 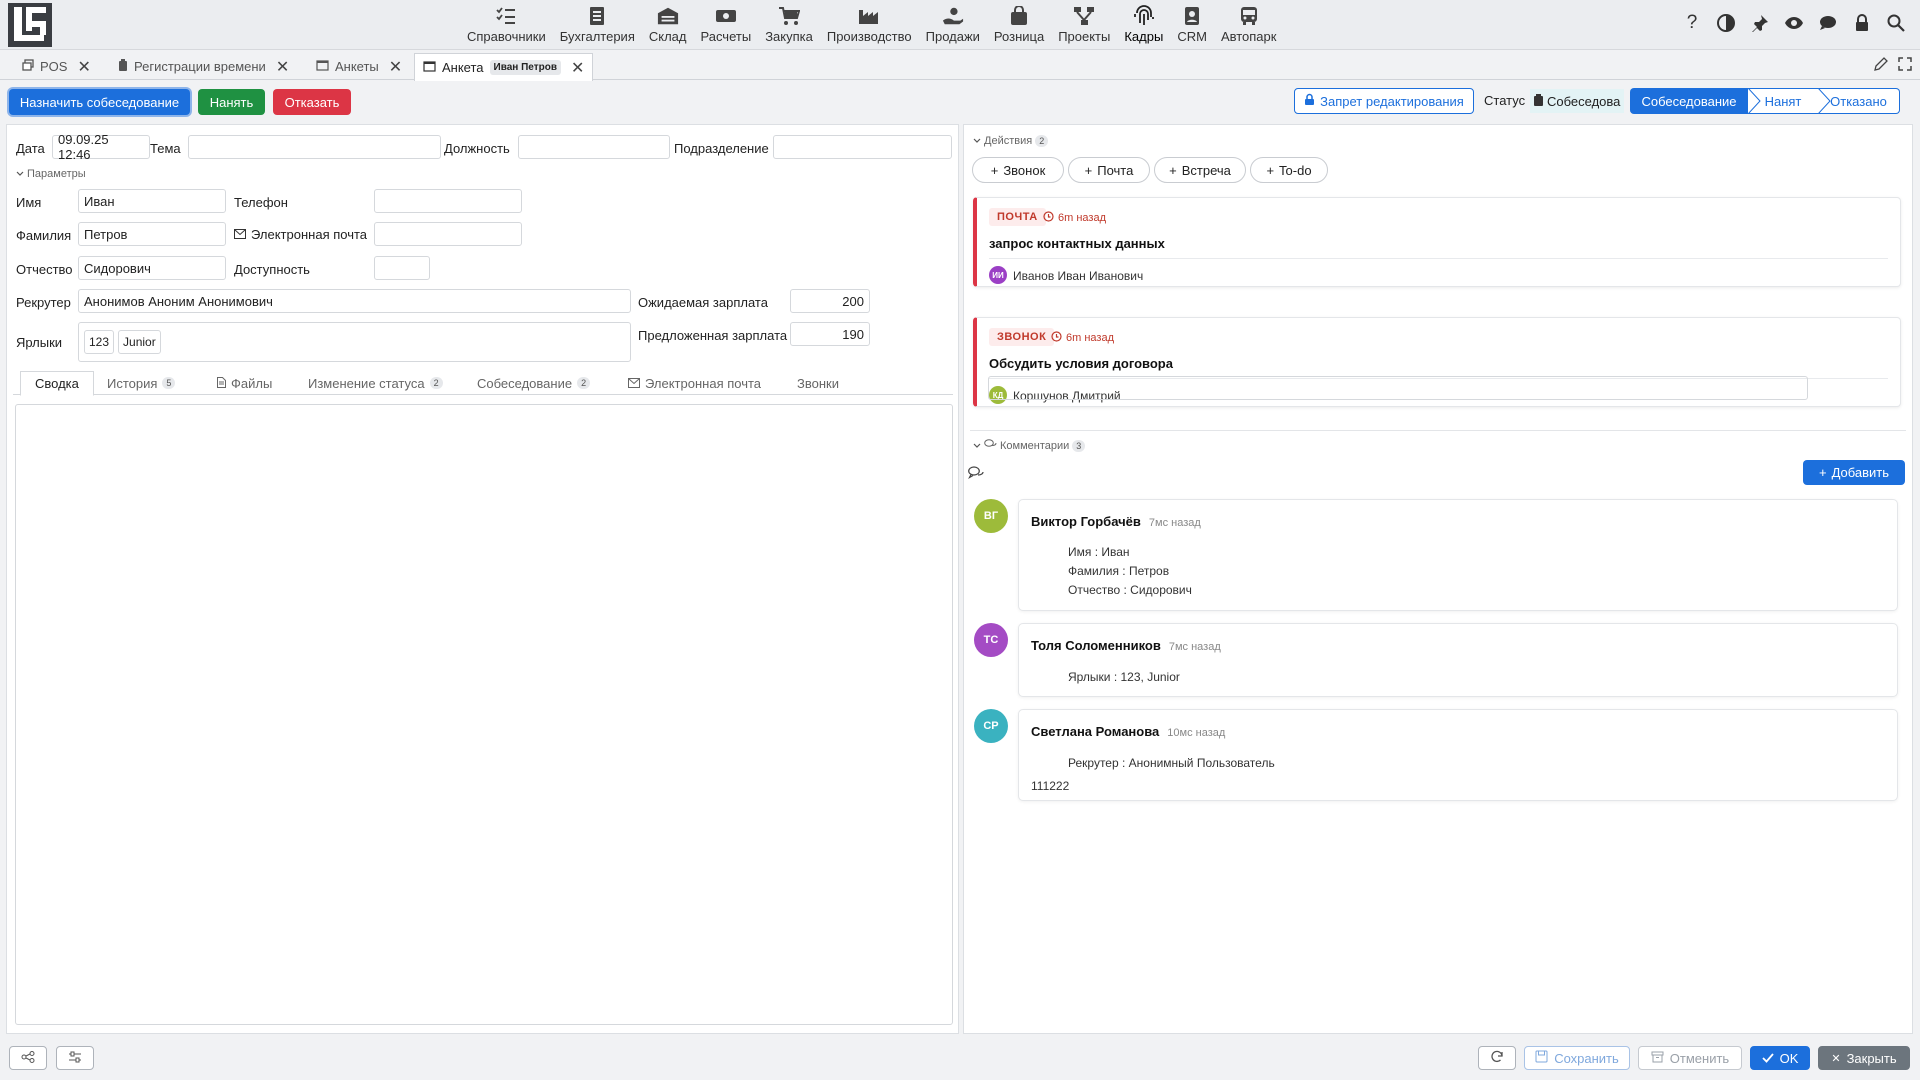 What do you see at coordinates (1864, 1058) in the screenshot?
I see `close-button: ✕ Закрыть` at bounding box center [1864, 1058].